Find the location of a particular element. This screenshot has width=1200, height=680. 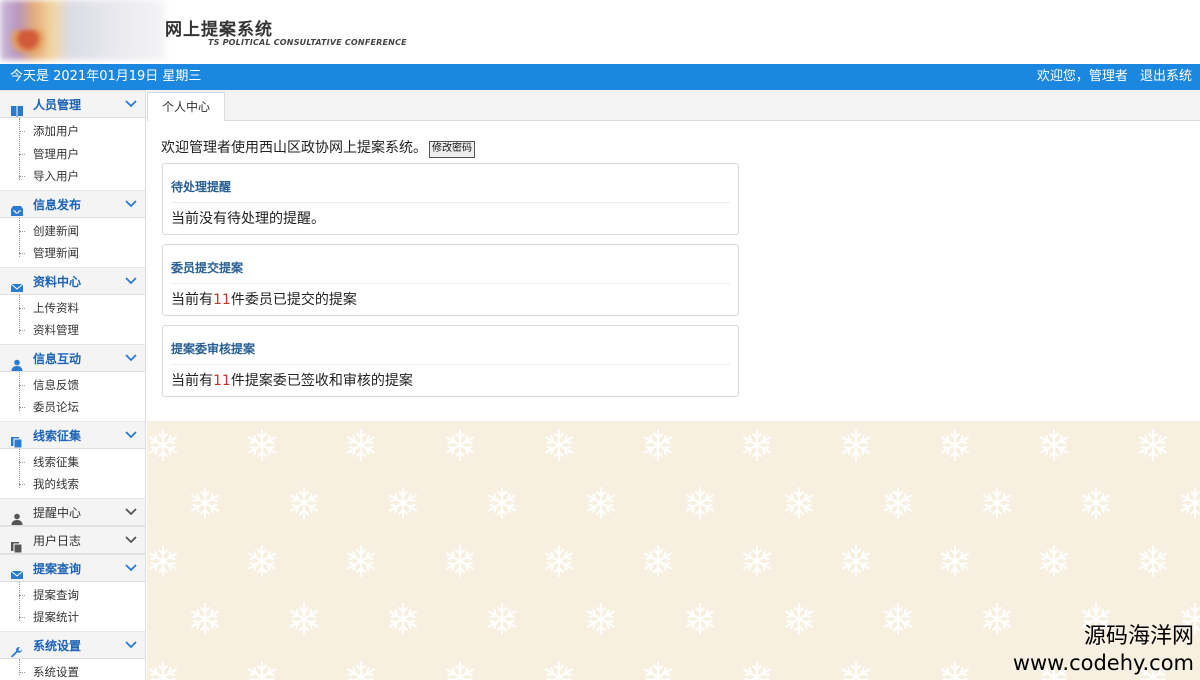

copy-icon is located at coordinates (17, 439).